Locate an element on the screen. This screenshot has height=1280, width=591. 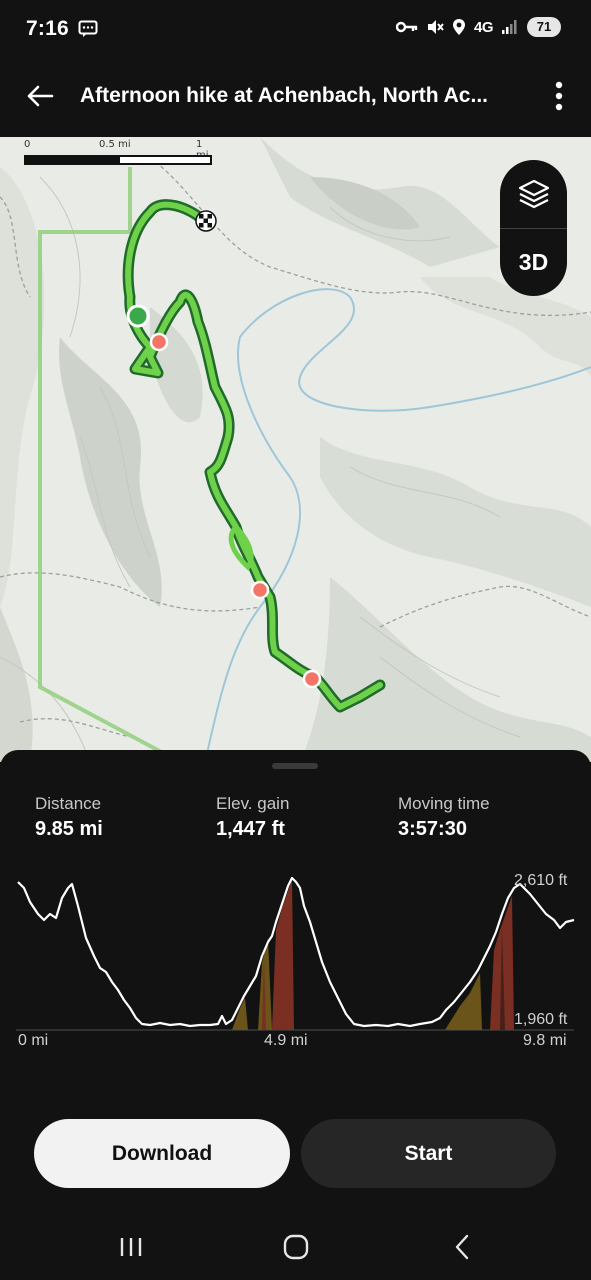
mute-icon is located at coordinates (435, 27).